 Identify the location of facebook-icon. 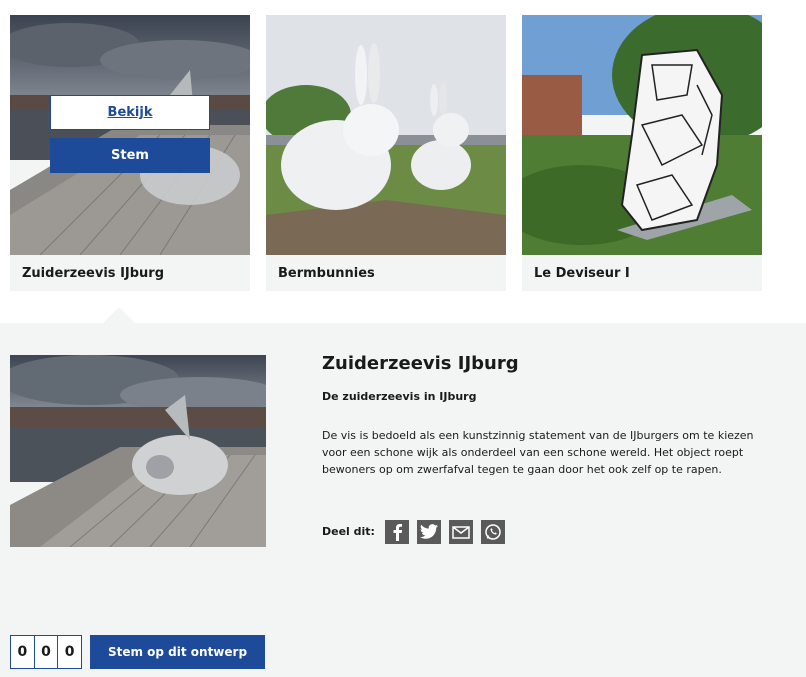
(397, 532).